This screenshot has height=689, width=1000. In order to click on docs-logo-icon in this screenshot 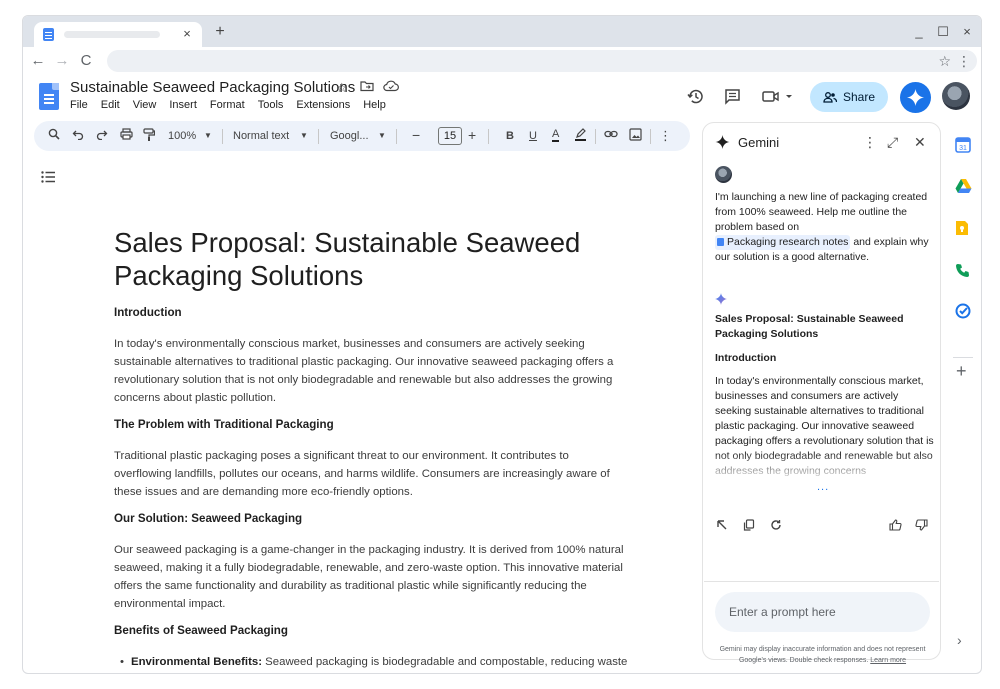, I will do `click(49, 96)`.